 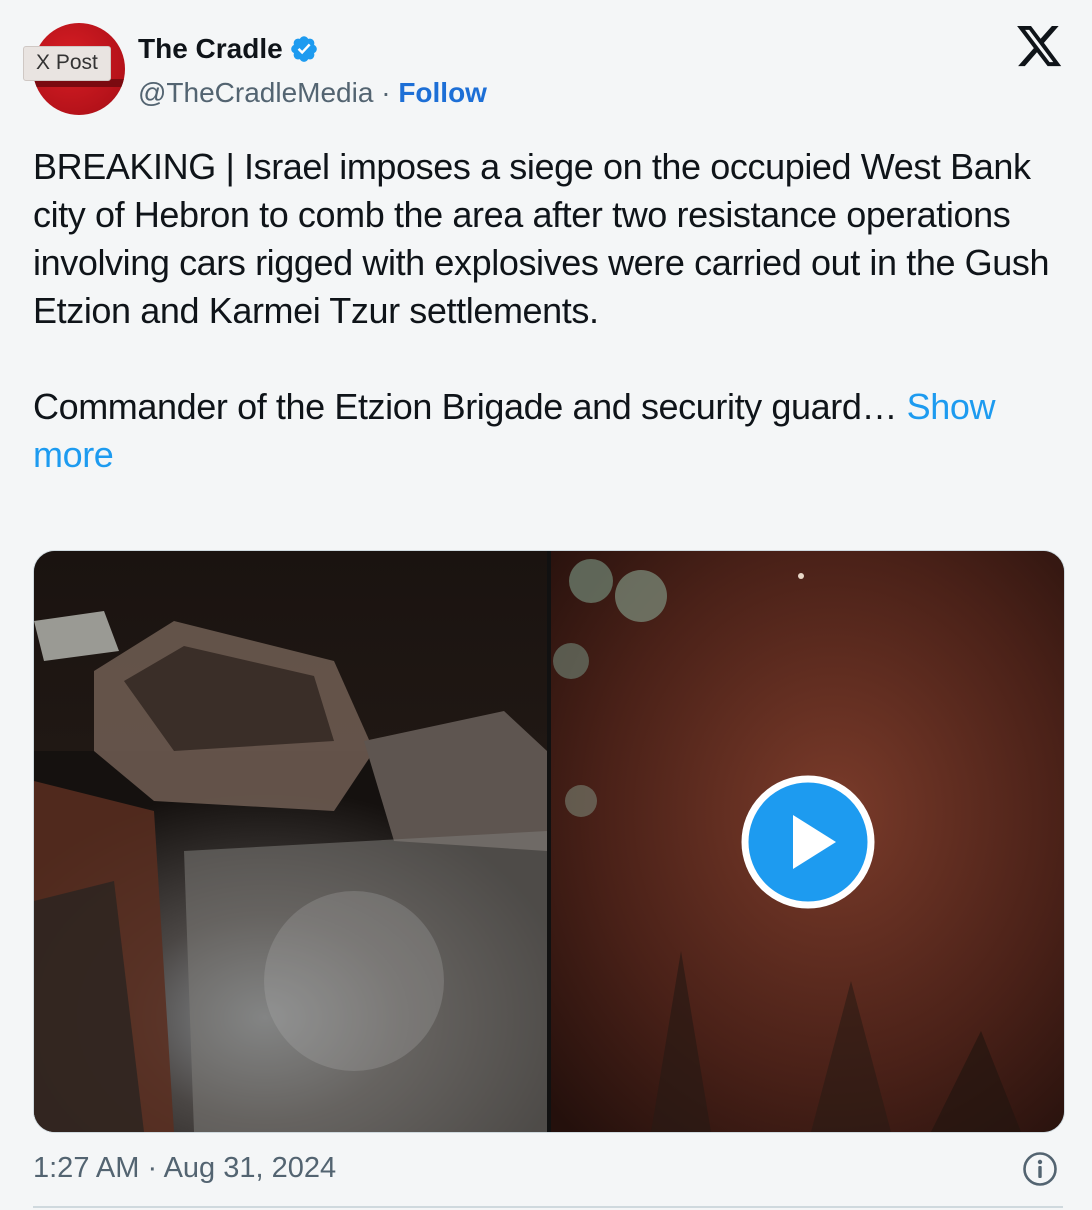 I want to click on author-handle: @TheCradleMedia, so click(x=255, y=92).